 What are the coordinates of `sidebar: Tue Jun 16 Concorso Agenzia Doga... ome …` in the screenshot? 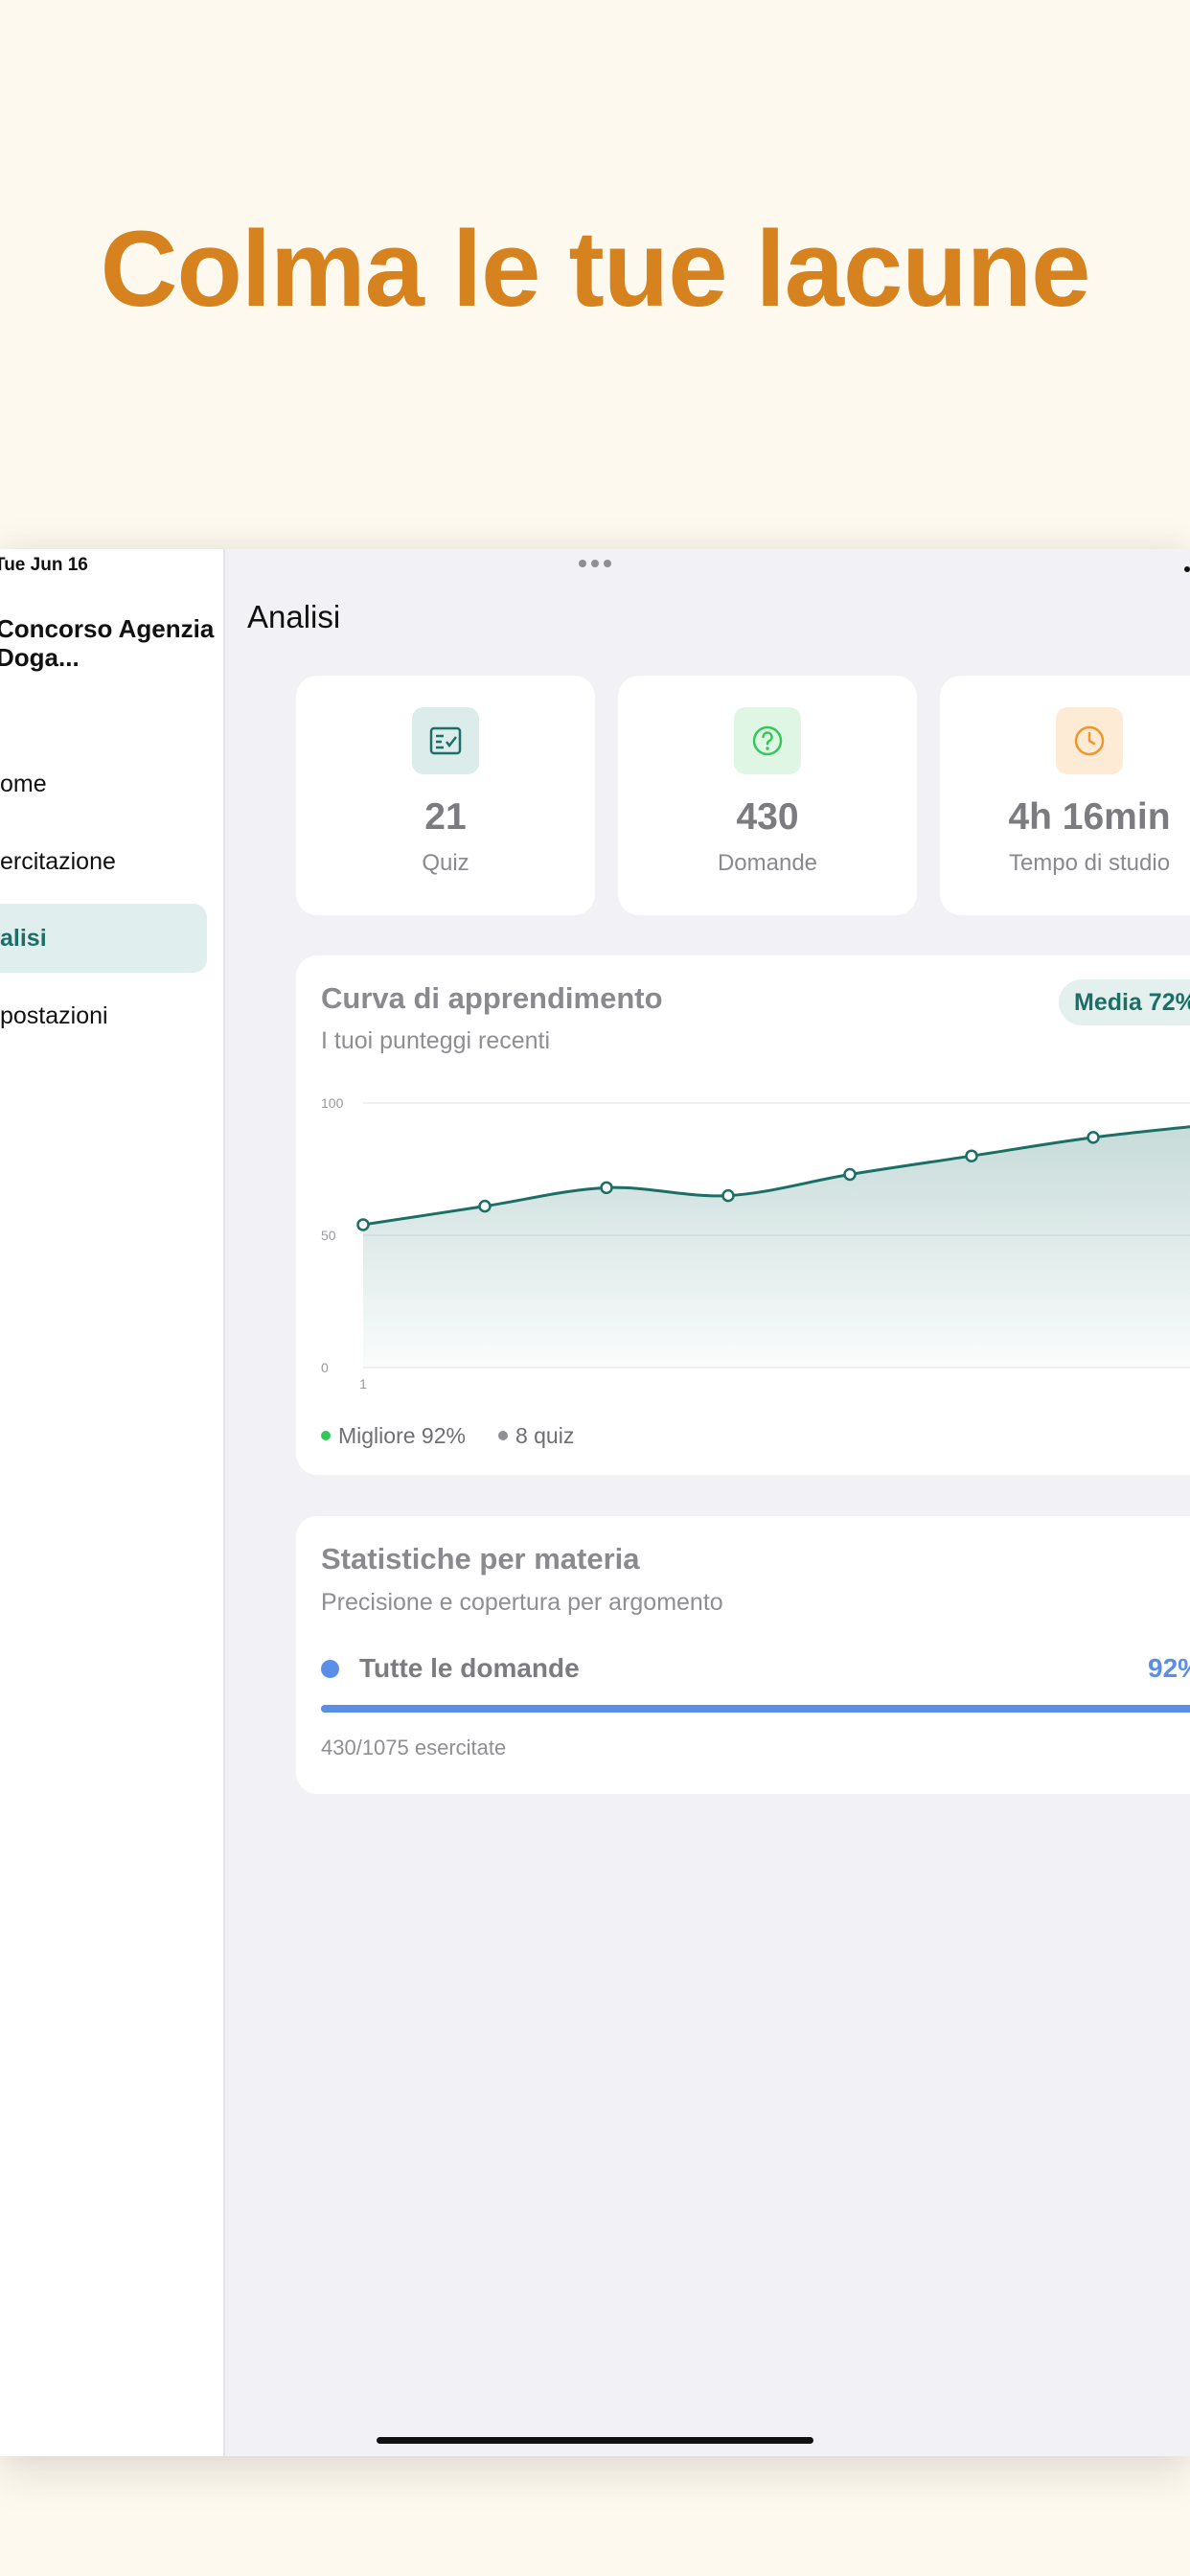 It's located at (113, 1502).